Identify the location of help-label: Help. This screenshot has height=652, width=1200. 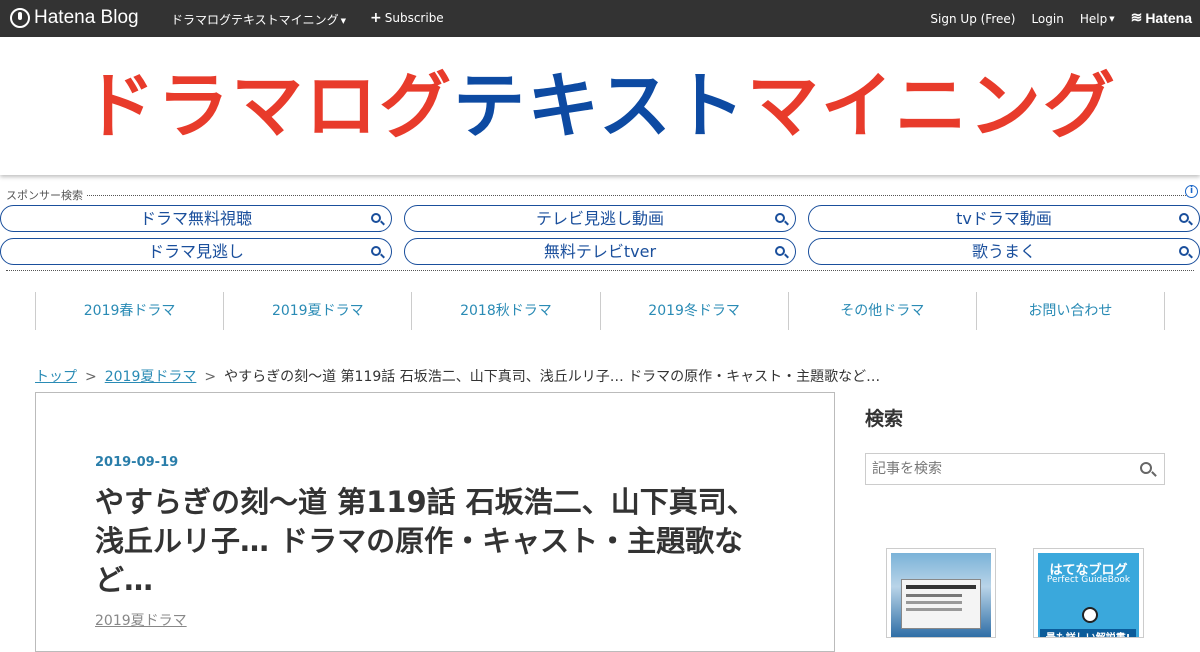
(1093, 18).